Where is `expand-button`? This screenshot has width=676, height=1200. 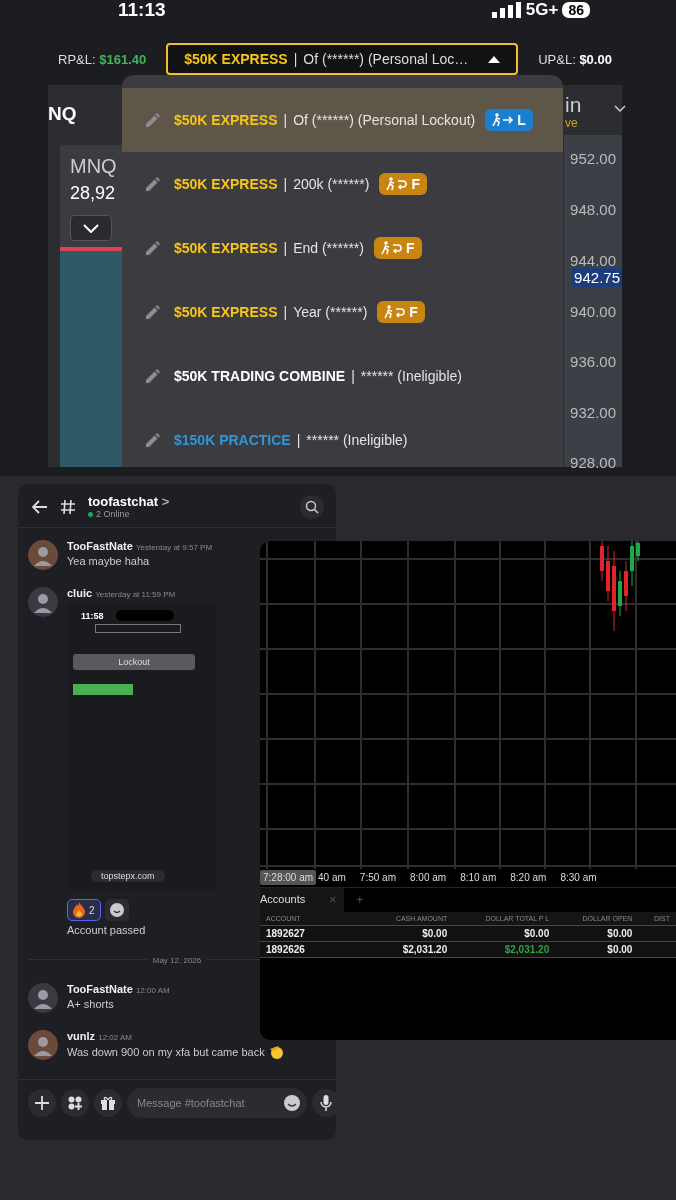 expand-button is located at coordinates (91, 228).